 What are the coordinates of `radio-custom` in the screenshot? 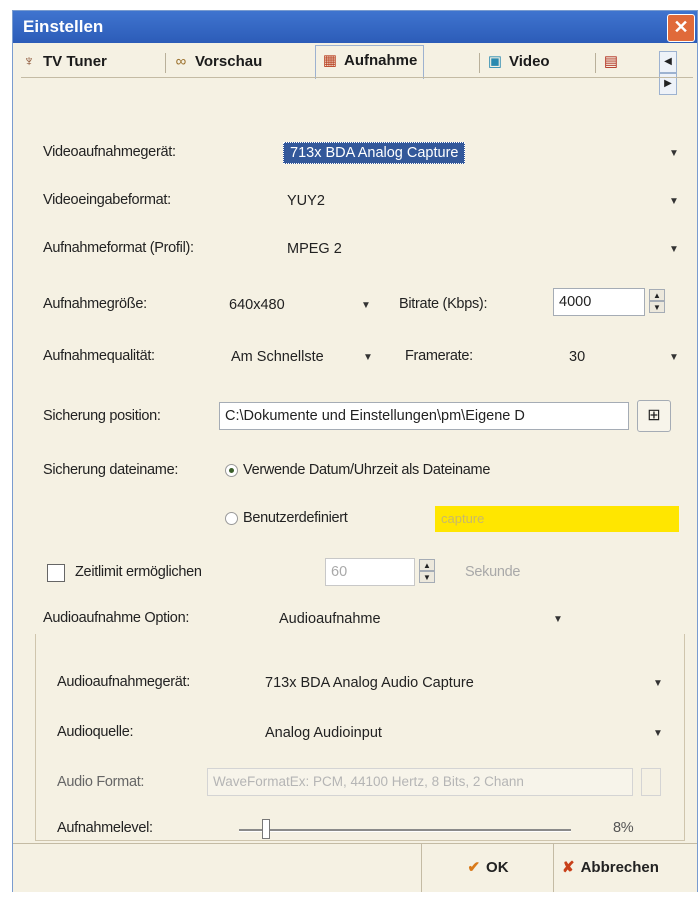 It's located at (231, 518).